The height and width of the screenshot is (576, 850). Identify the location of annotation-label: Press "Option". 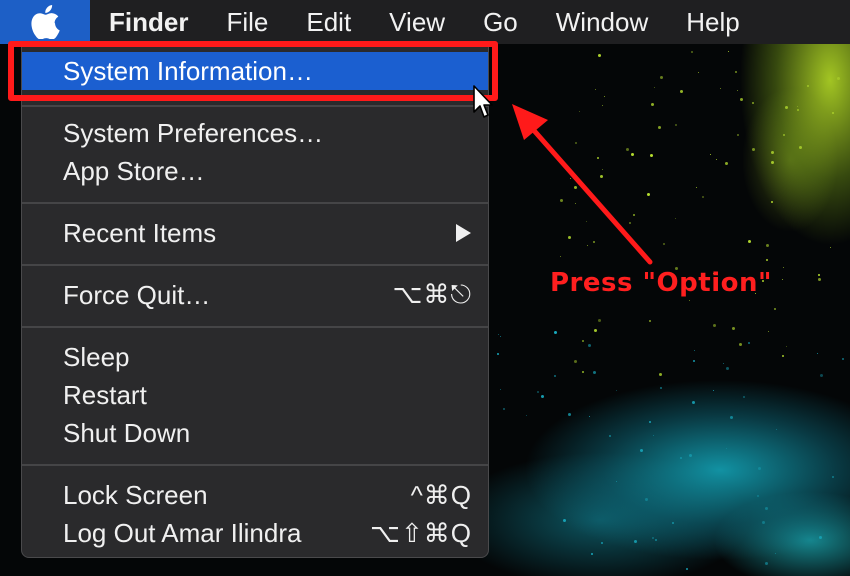
(661, 283).